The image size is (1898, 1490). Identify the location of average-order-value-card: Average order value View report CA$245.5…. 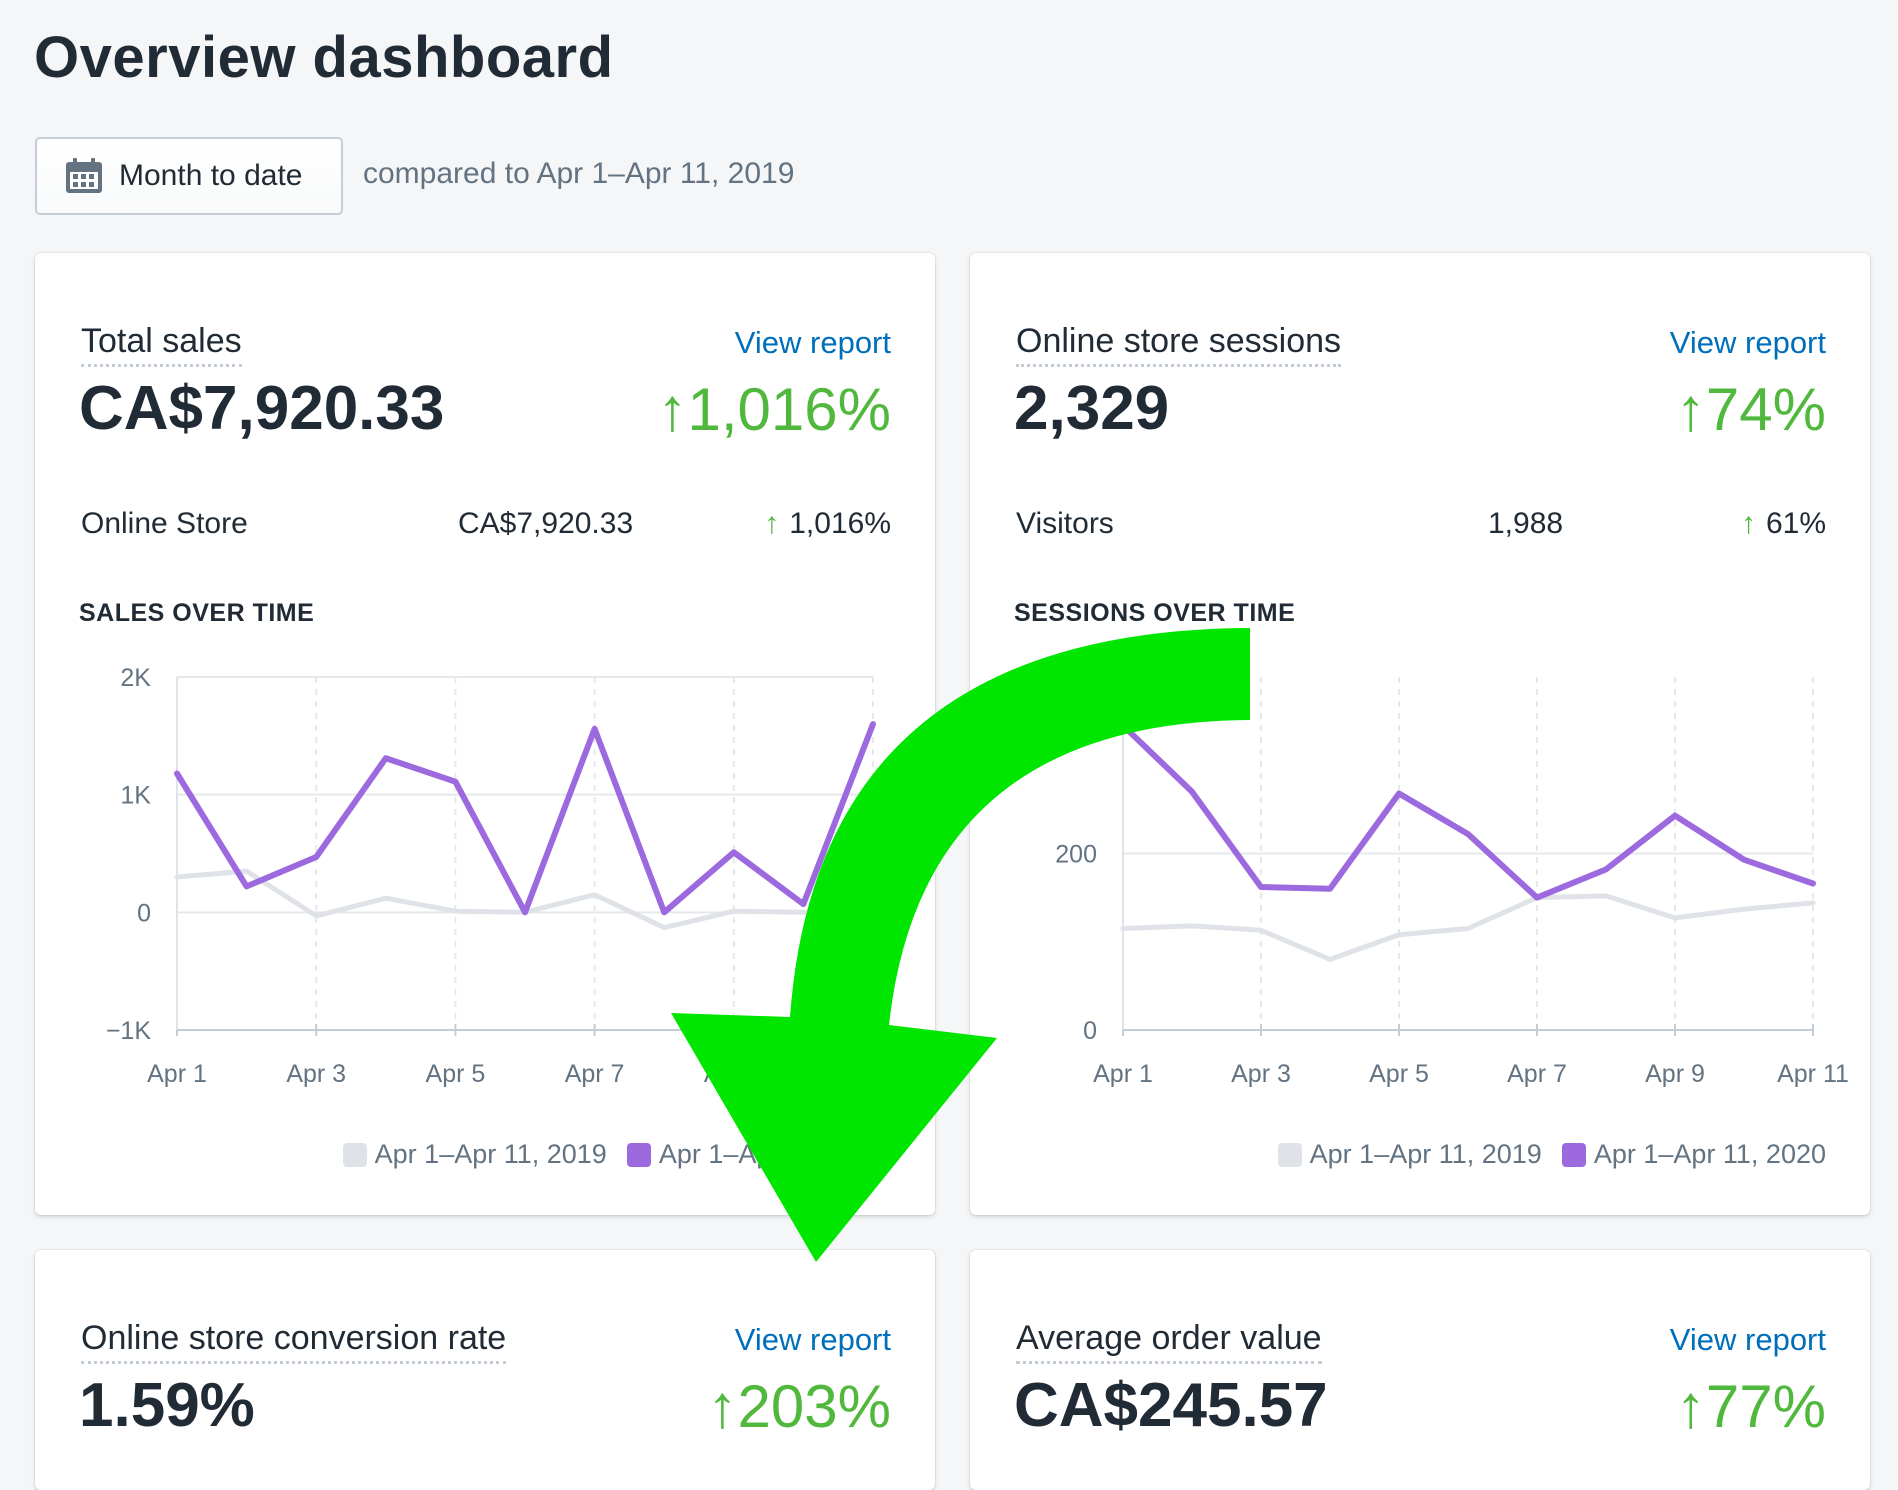
(1420, 1370).